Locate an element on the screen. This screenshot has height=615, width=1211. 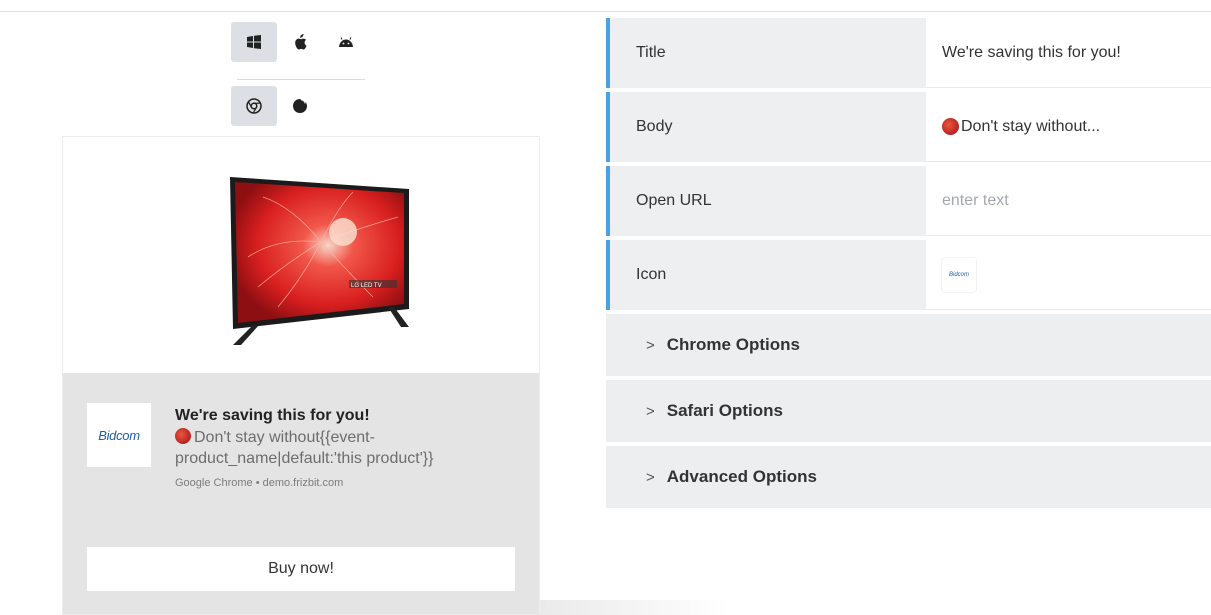
field-label: Body is located at coordinates (766, 127).